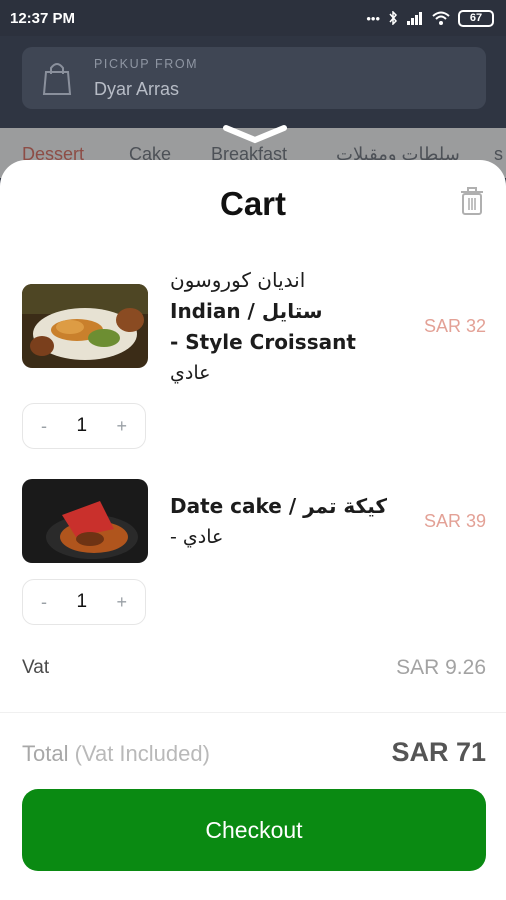 This screenshot has height=900, width=506. I want to click on divider, so click(253, 712).